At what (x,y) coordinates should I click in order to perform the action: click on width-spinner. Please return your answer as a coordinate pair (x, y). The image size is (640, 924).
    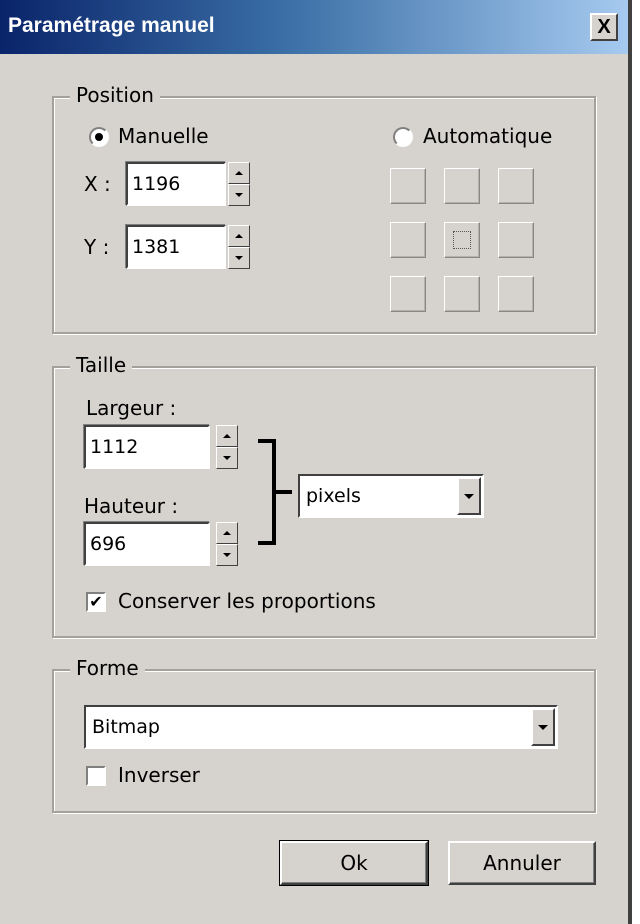
    Looking at the image, I should click on (227, 447).